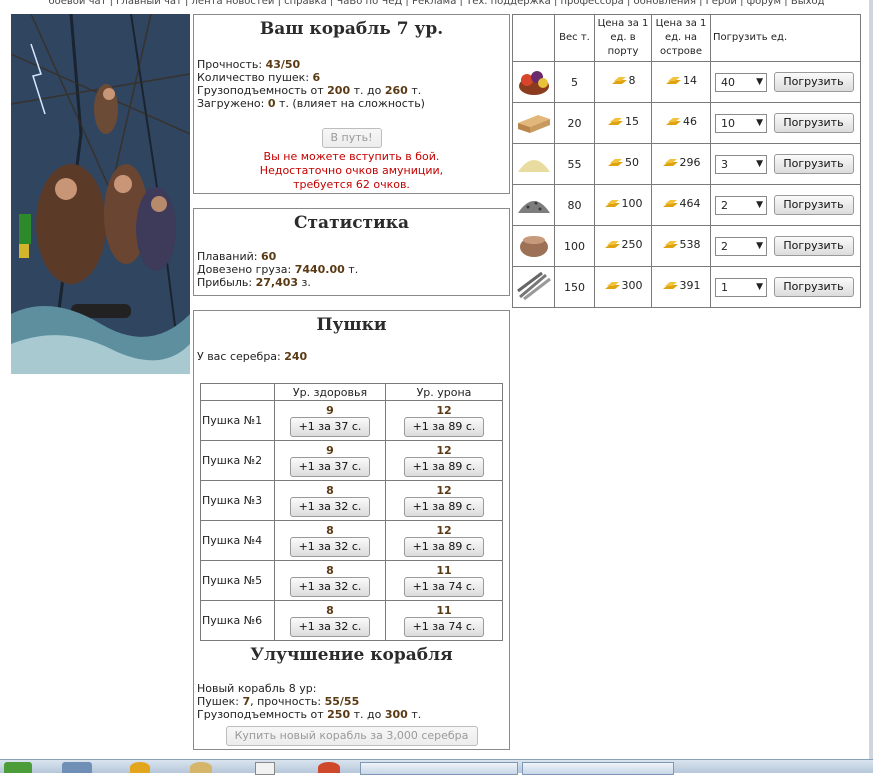 The width and height of the screenshot is (873, 775). Describe the element at coordinates (351, 138) in the screenshot. I see `set-sail-button: В путь!` at that location.